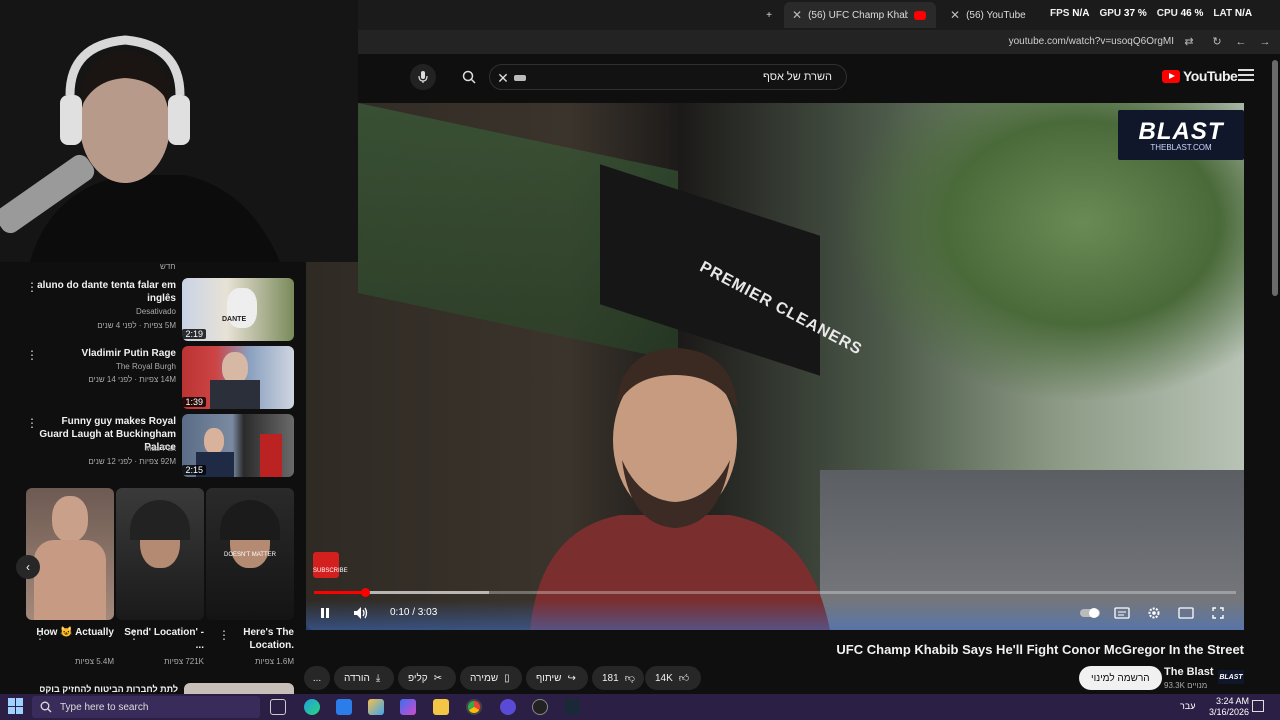  Describe the element at coordinates (668, 77) in the screenshot. I see `search-input: ✕ השרת של אסף` at that location.